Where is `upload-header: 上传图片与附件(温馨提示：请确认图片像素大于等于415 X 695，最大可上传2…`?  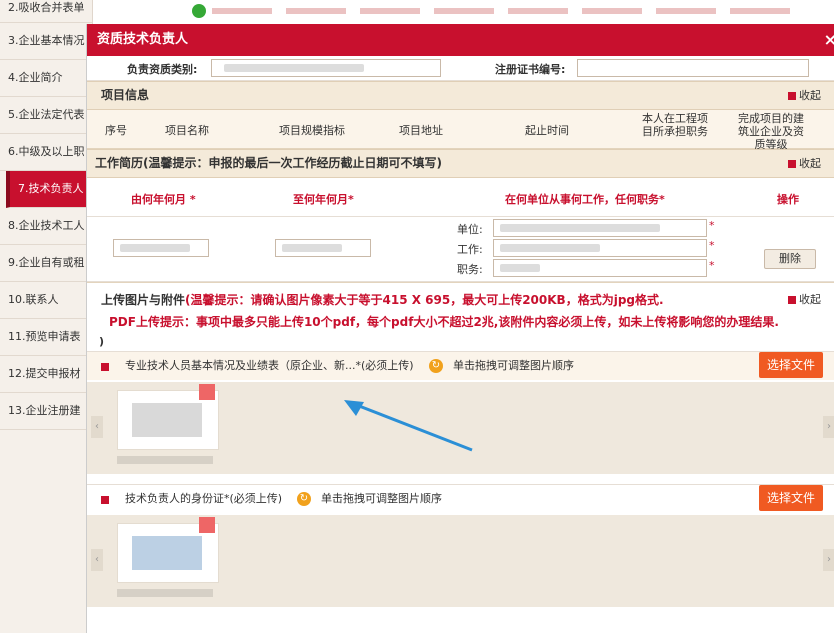
upload-header: 上传图片与附件(温馨提示：请确认图片像素大于等于415 X 695，最大可上传2… is located at coordinates (460, 316).